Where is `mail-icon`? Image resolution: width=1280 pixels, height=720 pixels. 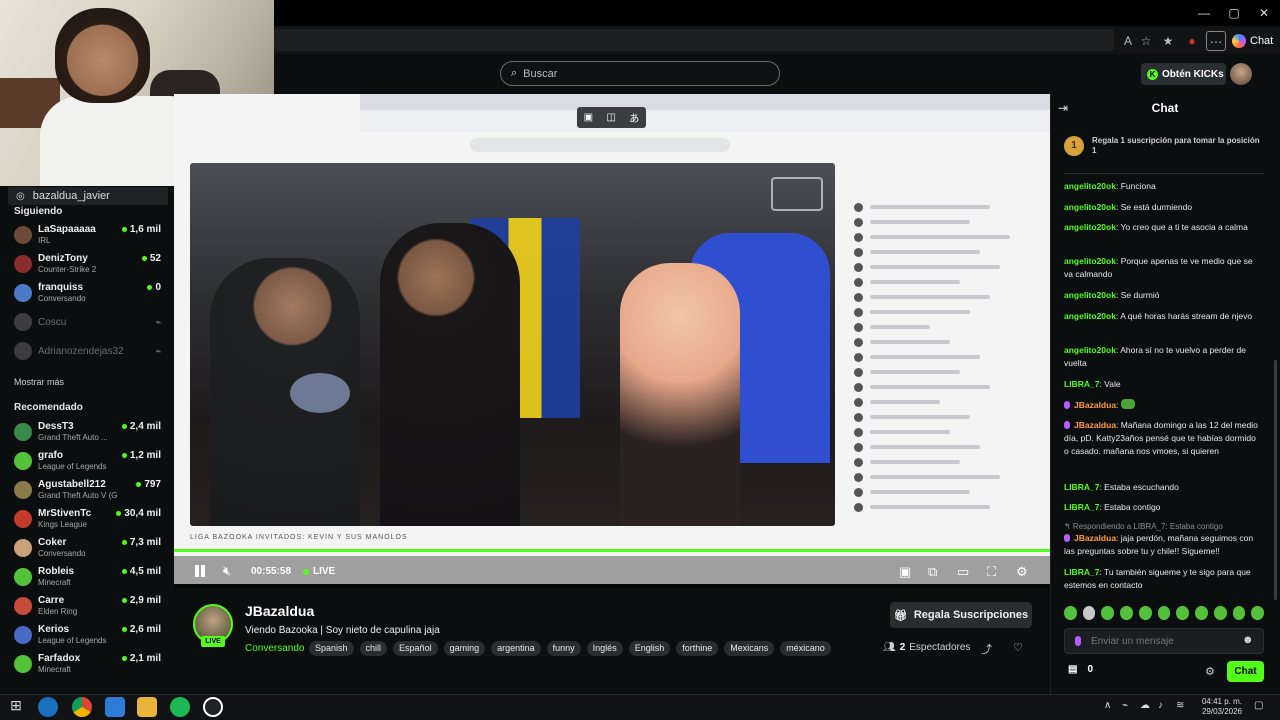
mail-icon is located at coordinates (115, 707).